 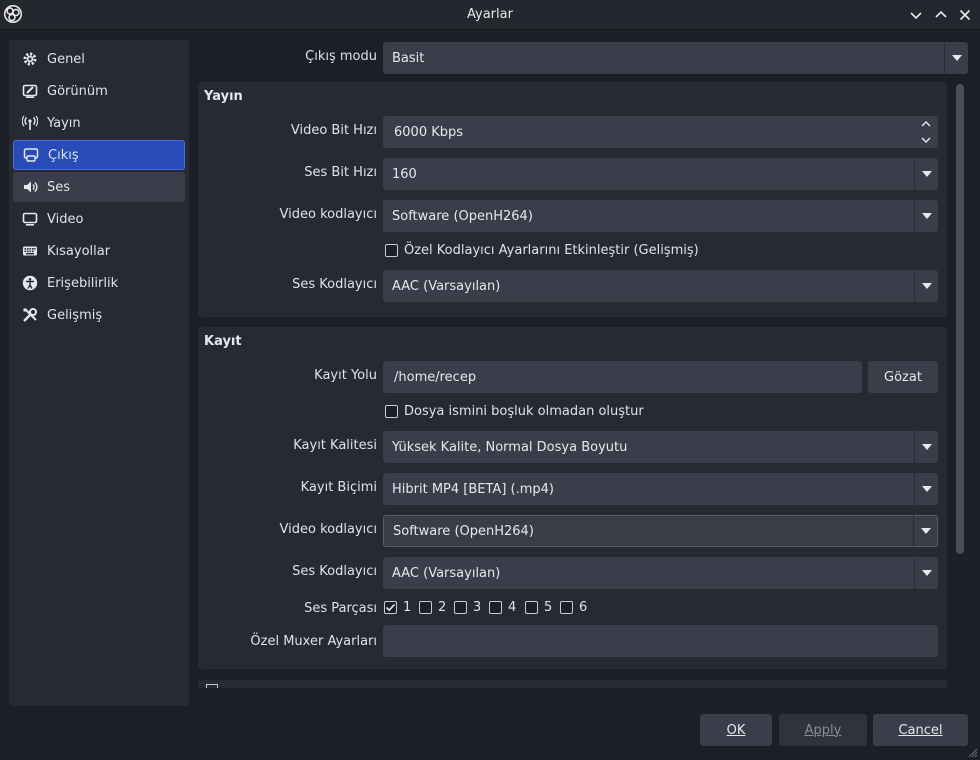 I want to click on audio-bitrate-select: 160, so click(x=660, y=174).